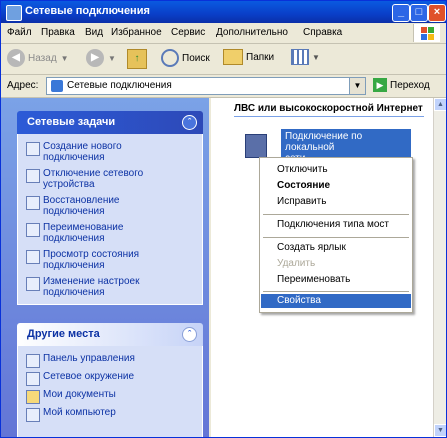  What do you see at coordinates (328, 108) in the screenshot?
I see `group-header: ЛВС или высокоскоростной Интернет` at bounding box center [328, 108].